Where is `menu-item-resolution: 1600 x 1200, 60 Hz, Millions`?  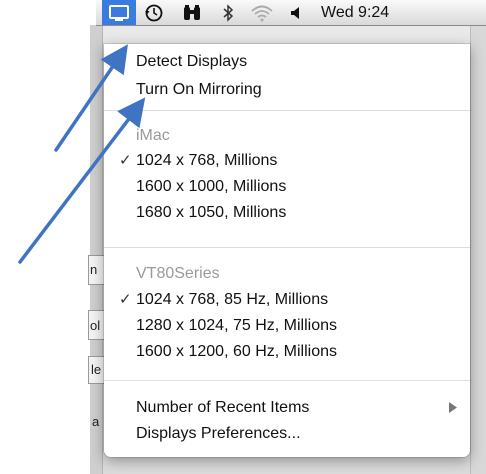 menu-item-resolution: 1600 x 1200, 60 Hz, Millions is located at coordinates (287, 351).